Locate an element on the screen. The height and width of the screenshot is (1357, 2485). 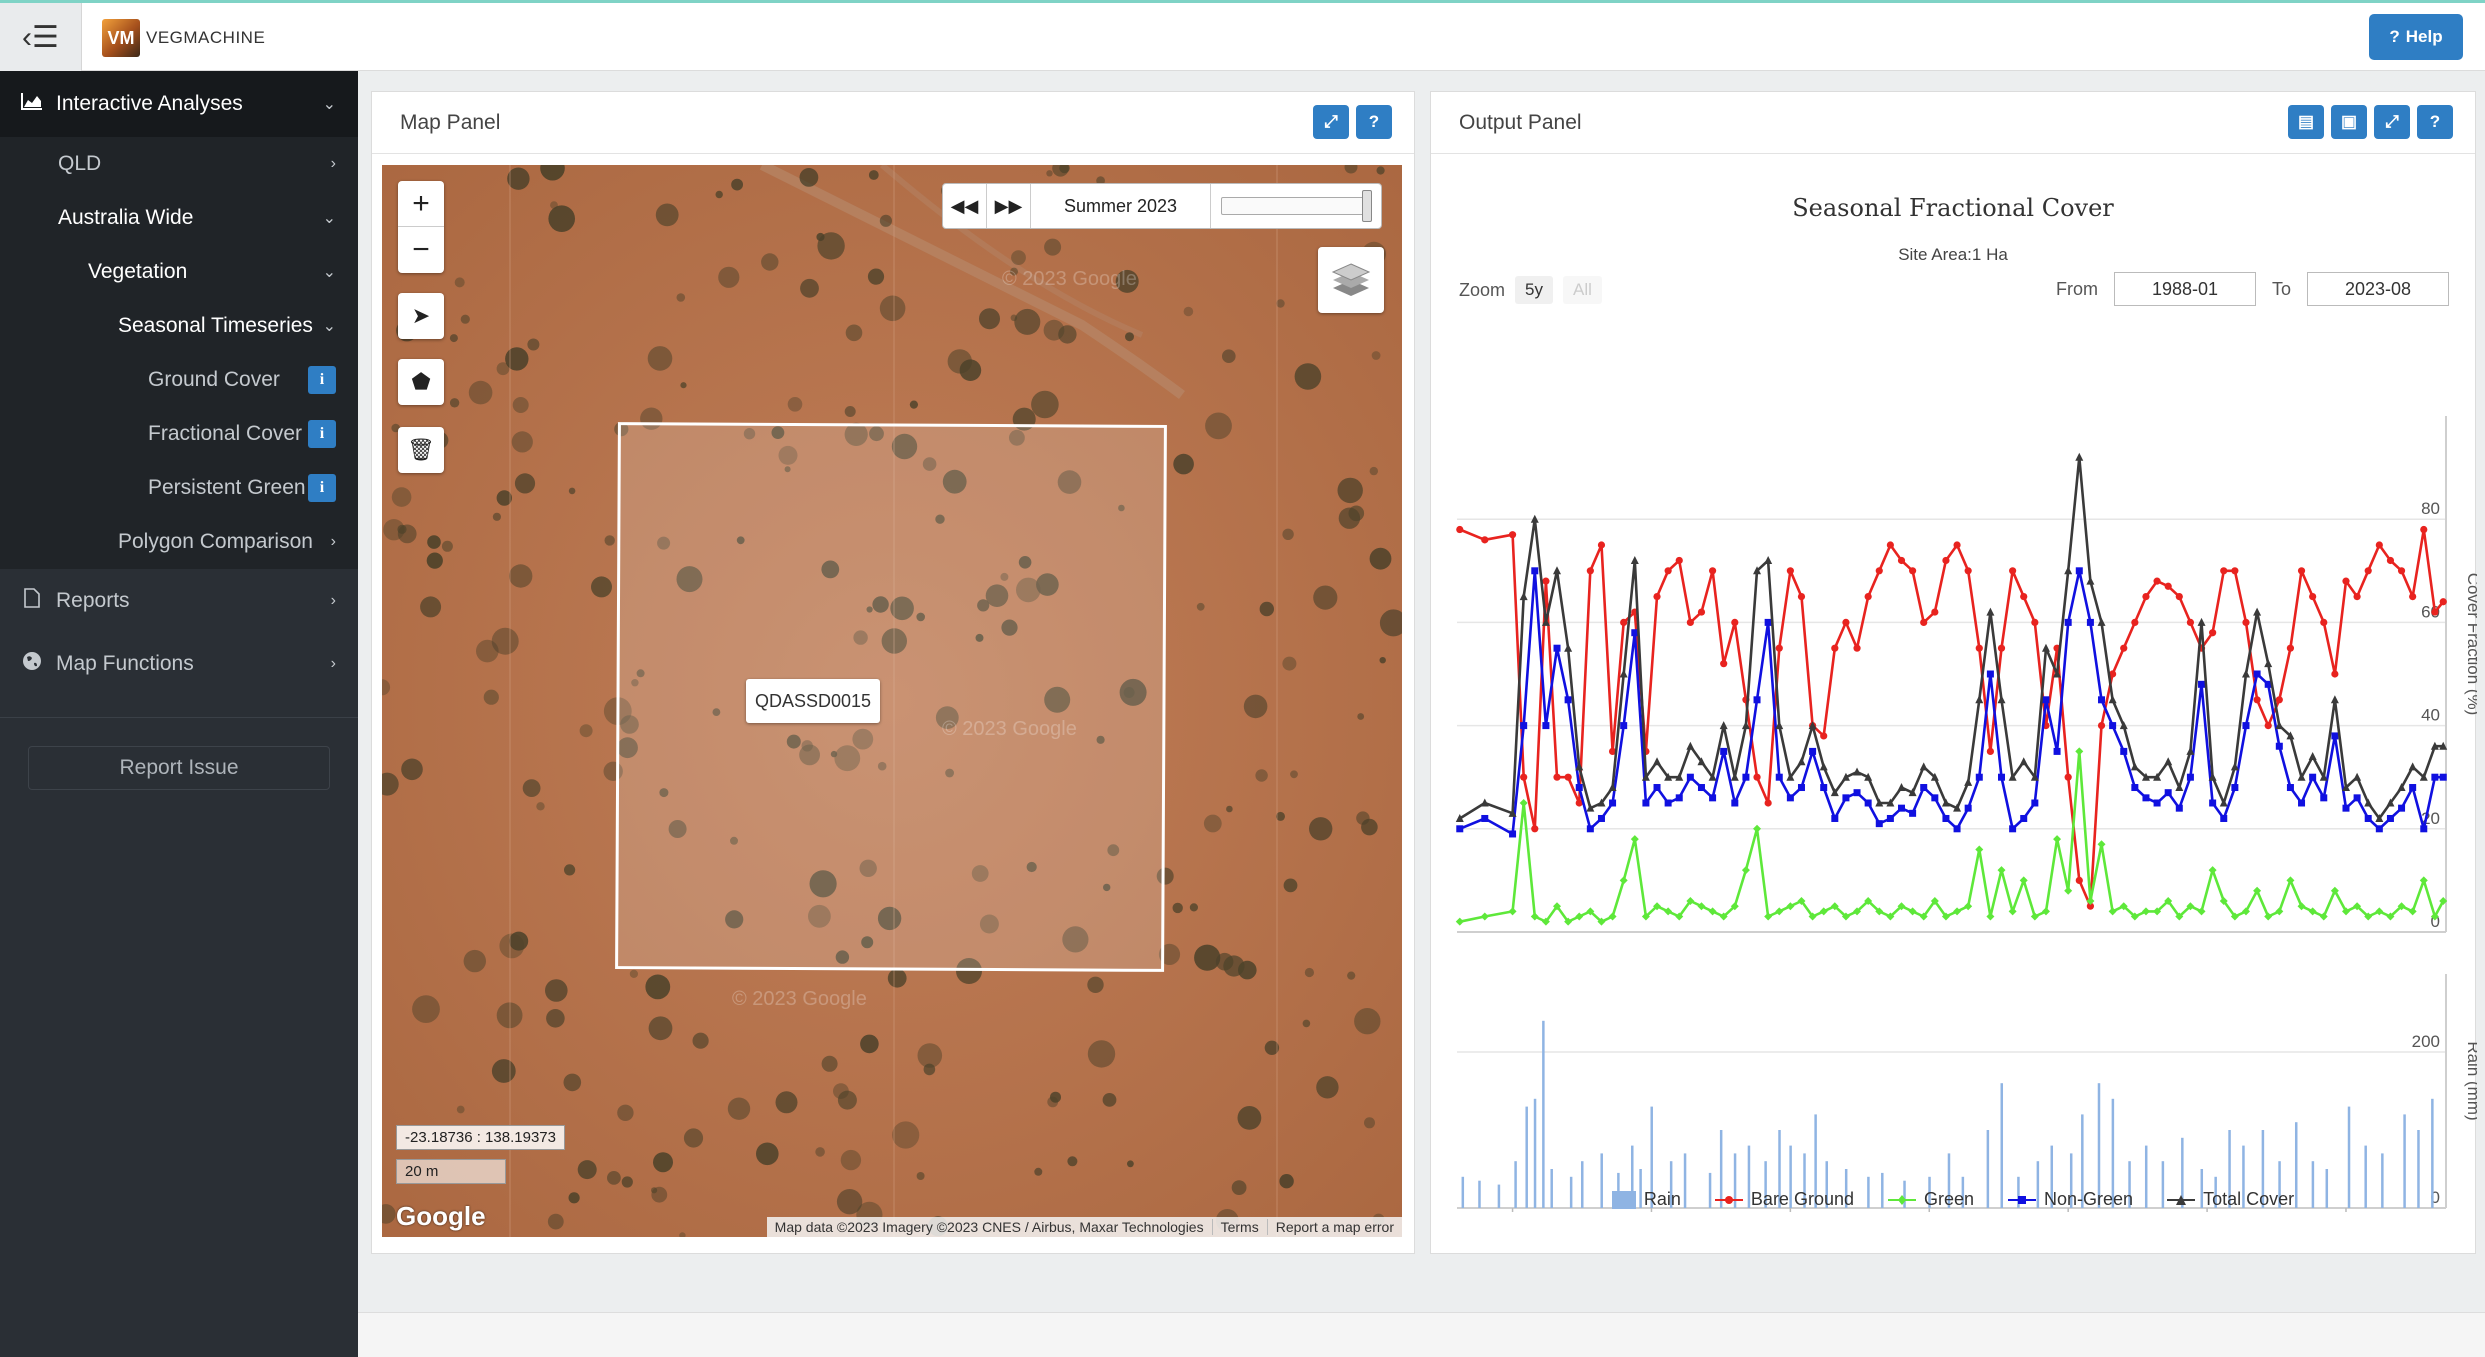
sidebar-item-persistent-green: Persistent Green i is located at coordinates (179, 488).